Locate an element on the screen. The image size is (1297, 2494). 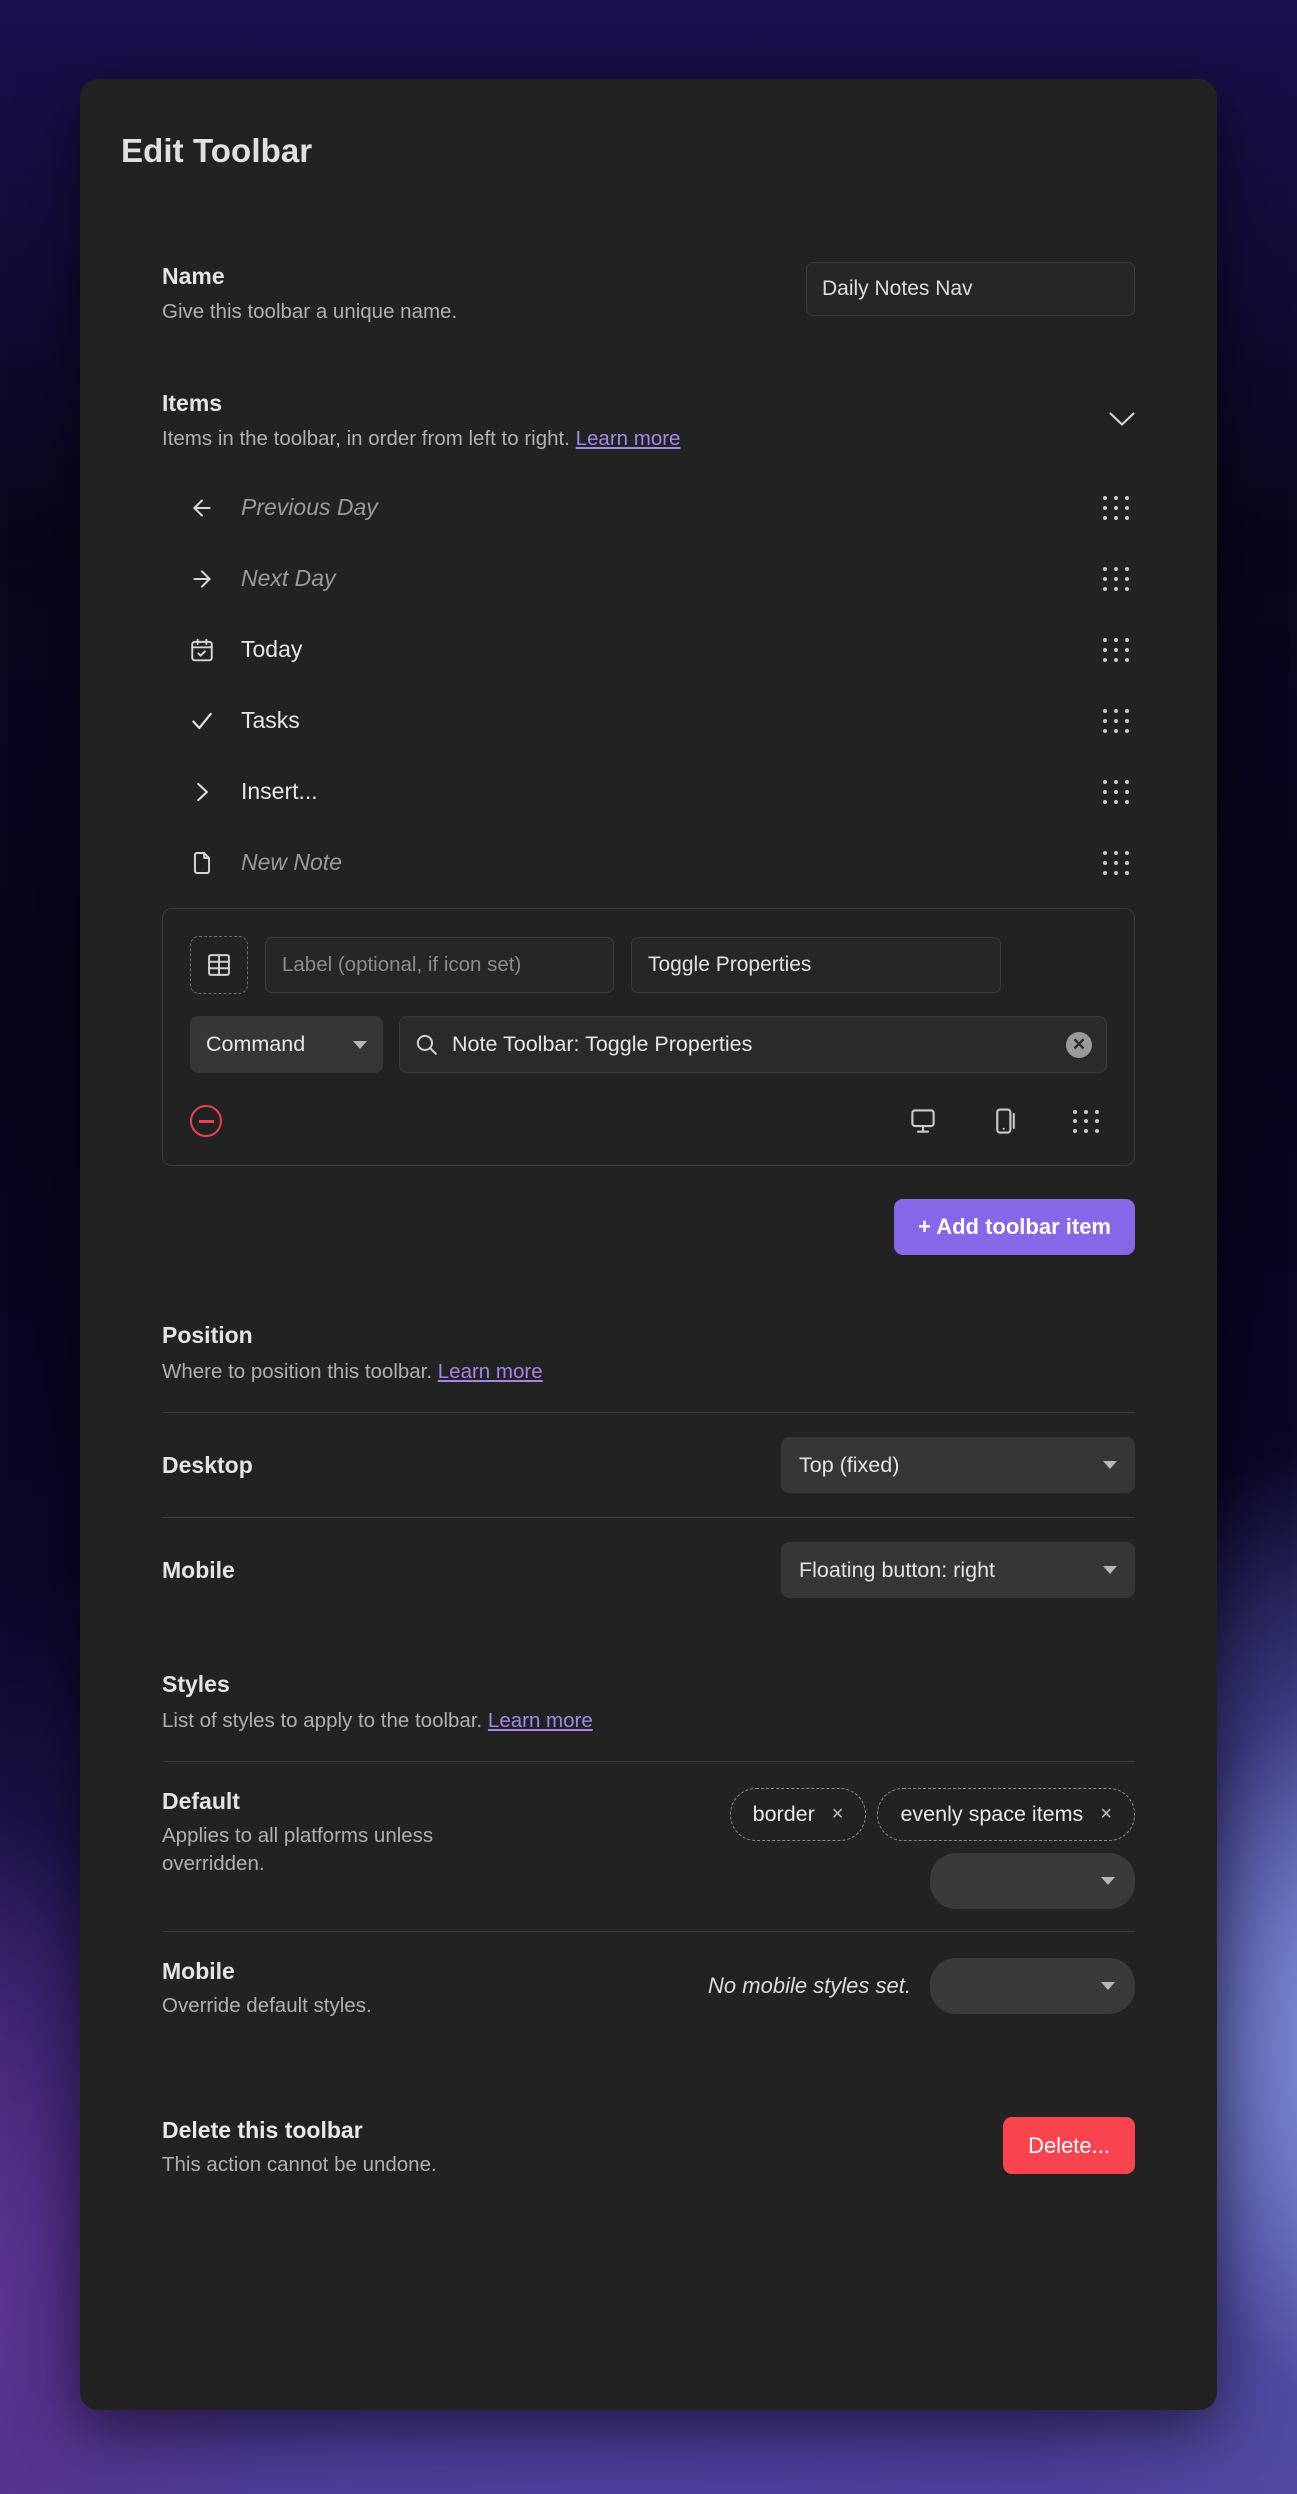
item-type-value: Command is located at coordinates (256, 1044).